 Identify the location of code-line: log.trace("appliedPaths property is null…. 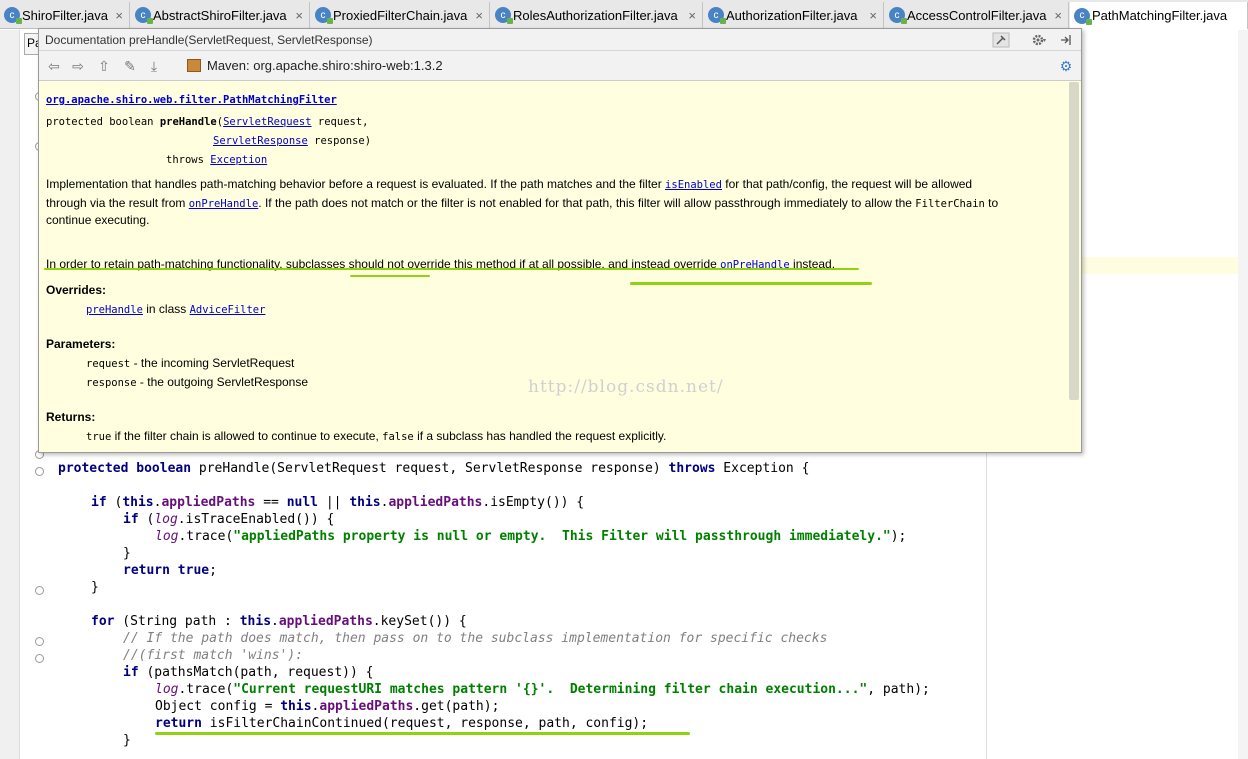
(530, 536).